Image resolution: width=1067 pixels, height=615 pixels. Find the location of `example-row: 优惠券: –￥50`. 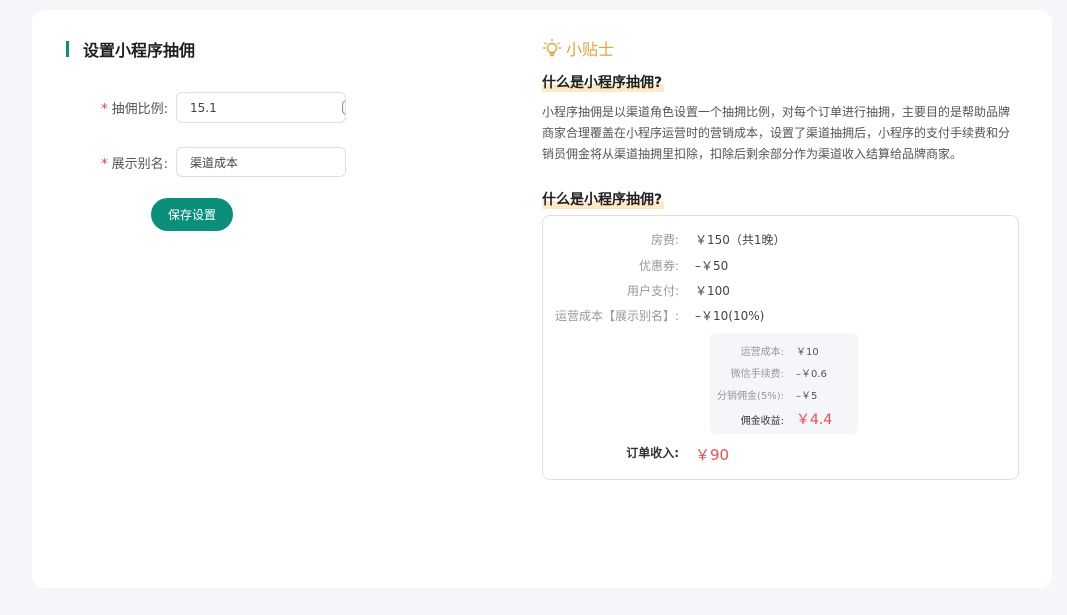

example-row: 优惠券: –￥50 is located at coordinates (635, 265).